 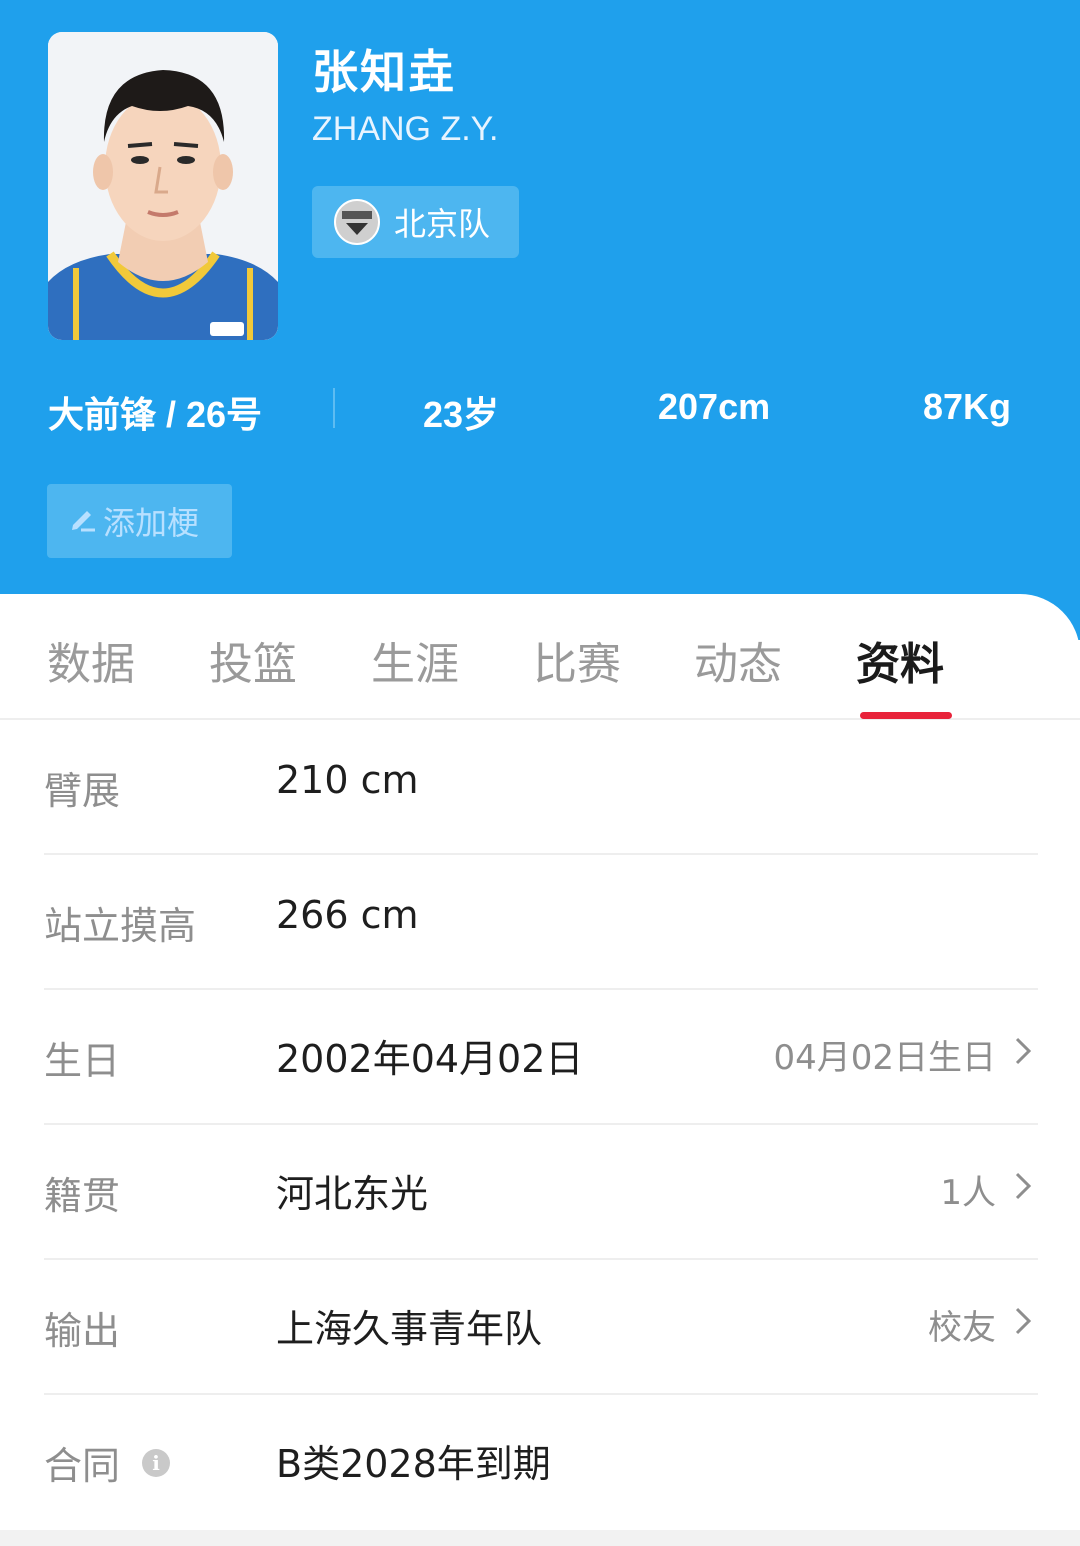 I want to click on team-badge: 北京队, so click(x=415, y=222).